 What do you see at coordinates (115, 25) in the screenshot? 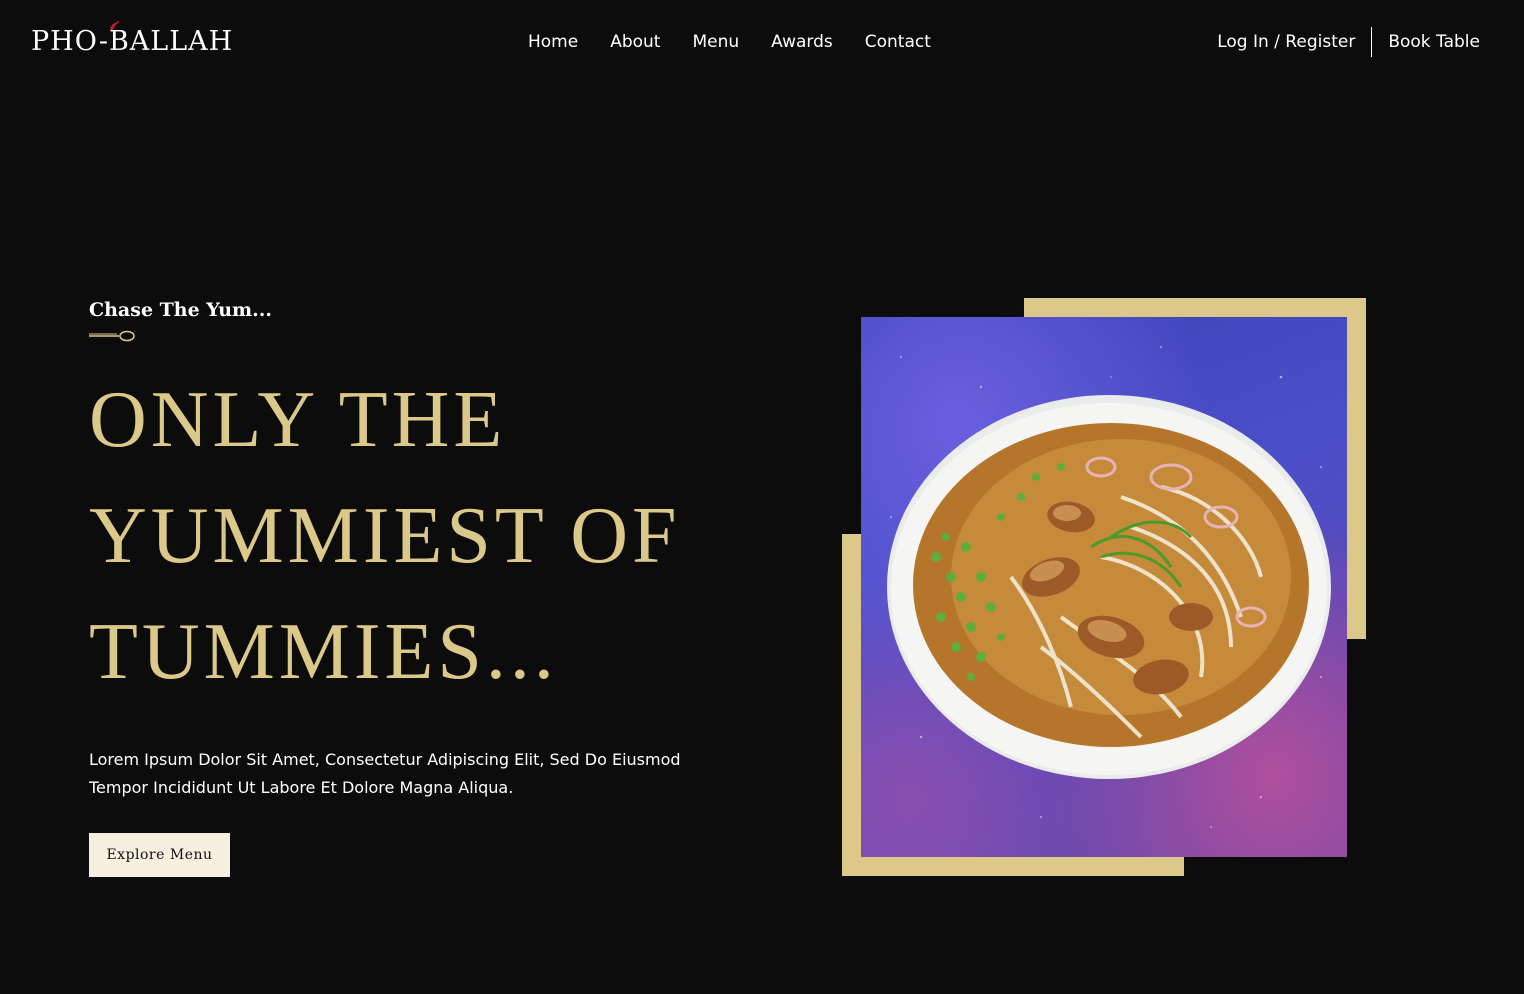
I see `chili-icon` at bounding box center [115, 25].